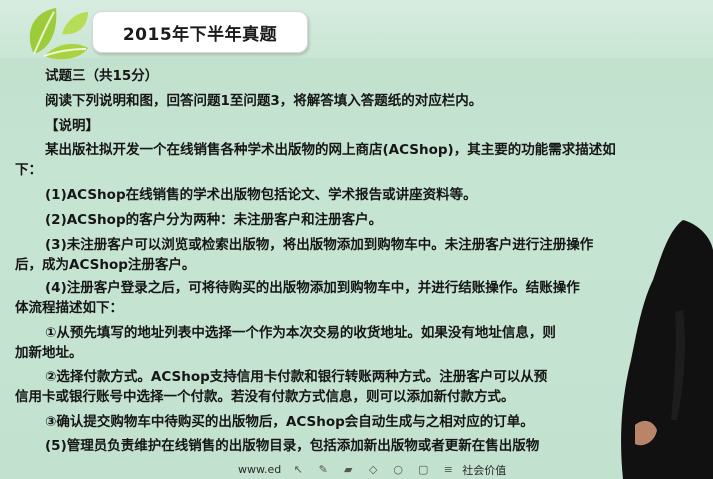 This screenshot has width=713, height=479. I want to click on text-line: ②选择付款方式。ACShop支持信用卡付款和银行转账两种方式。注册客户可以从预, so click(296, 377).